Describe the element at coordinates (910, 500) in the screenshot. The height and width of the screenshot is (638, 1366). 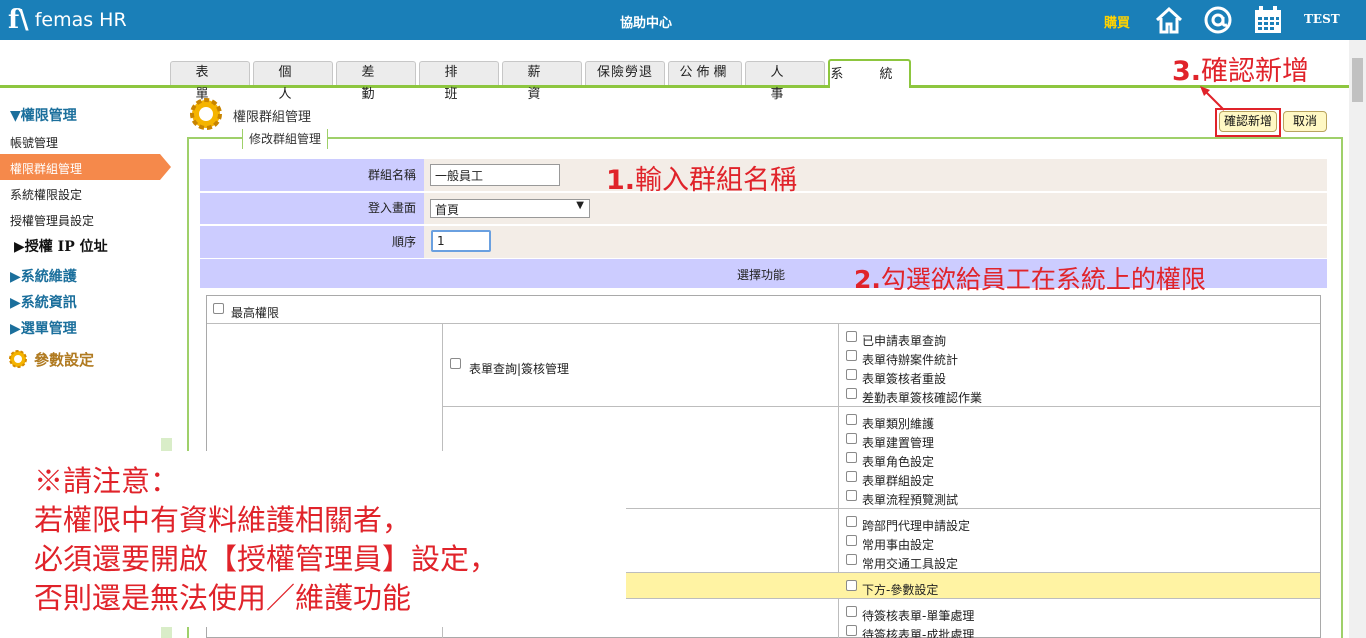
I see `perm-label: 表單流程預覽測試` at that location.